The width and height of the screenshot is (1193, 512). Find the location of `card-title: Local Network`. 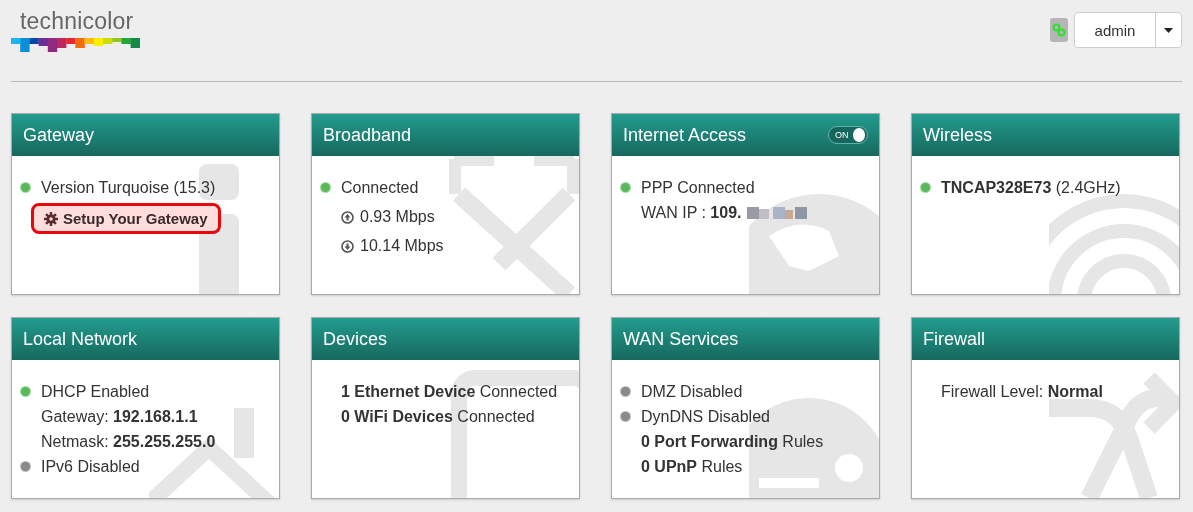

card-title: Local Network is located at coordinates (80, 339).